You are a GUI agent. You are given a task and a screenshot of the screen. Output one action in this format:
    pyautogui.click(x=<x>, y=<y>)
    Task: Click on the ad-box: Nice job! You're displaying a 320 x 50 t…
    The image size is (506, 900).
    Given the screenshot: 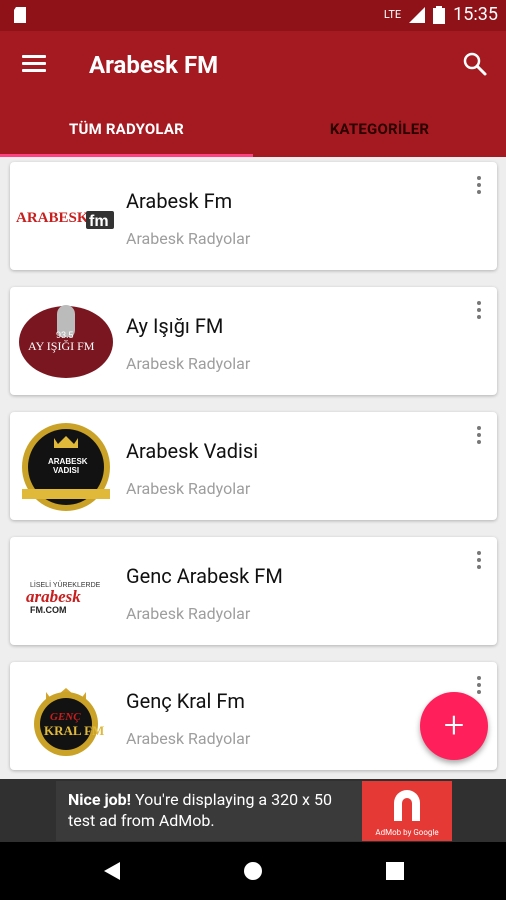 What is the action you would take?
    pyautogui.click(x=254, y=811)
    